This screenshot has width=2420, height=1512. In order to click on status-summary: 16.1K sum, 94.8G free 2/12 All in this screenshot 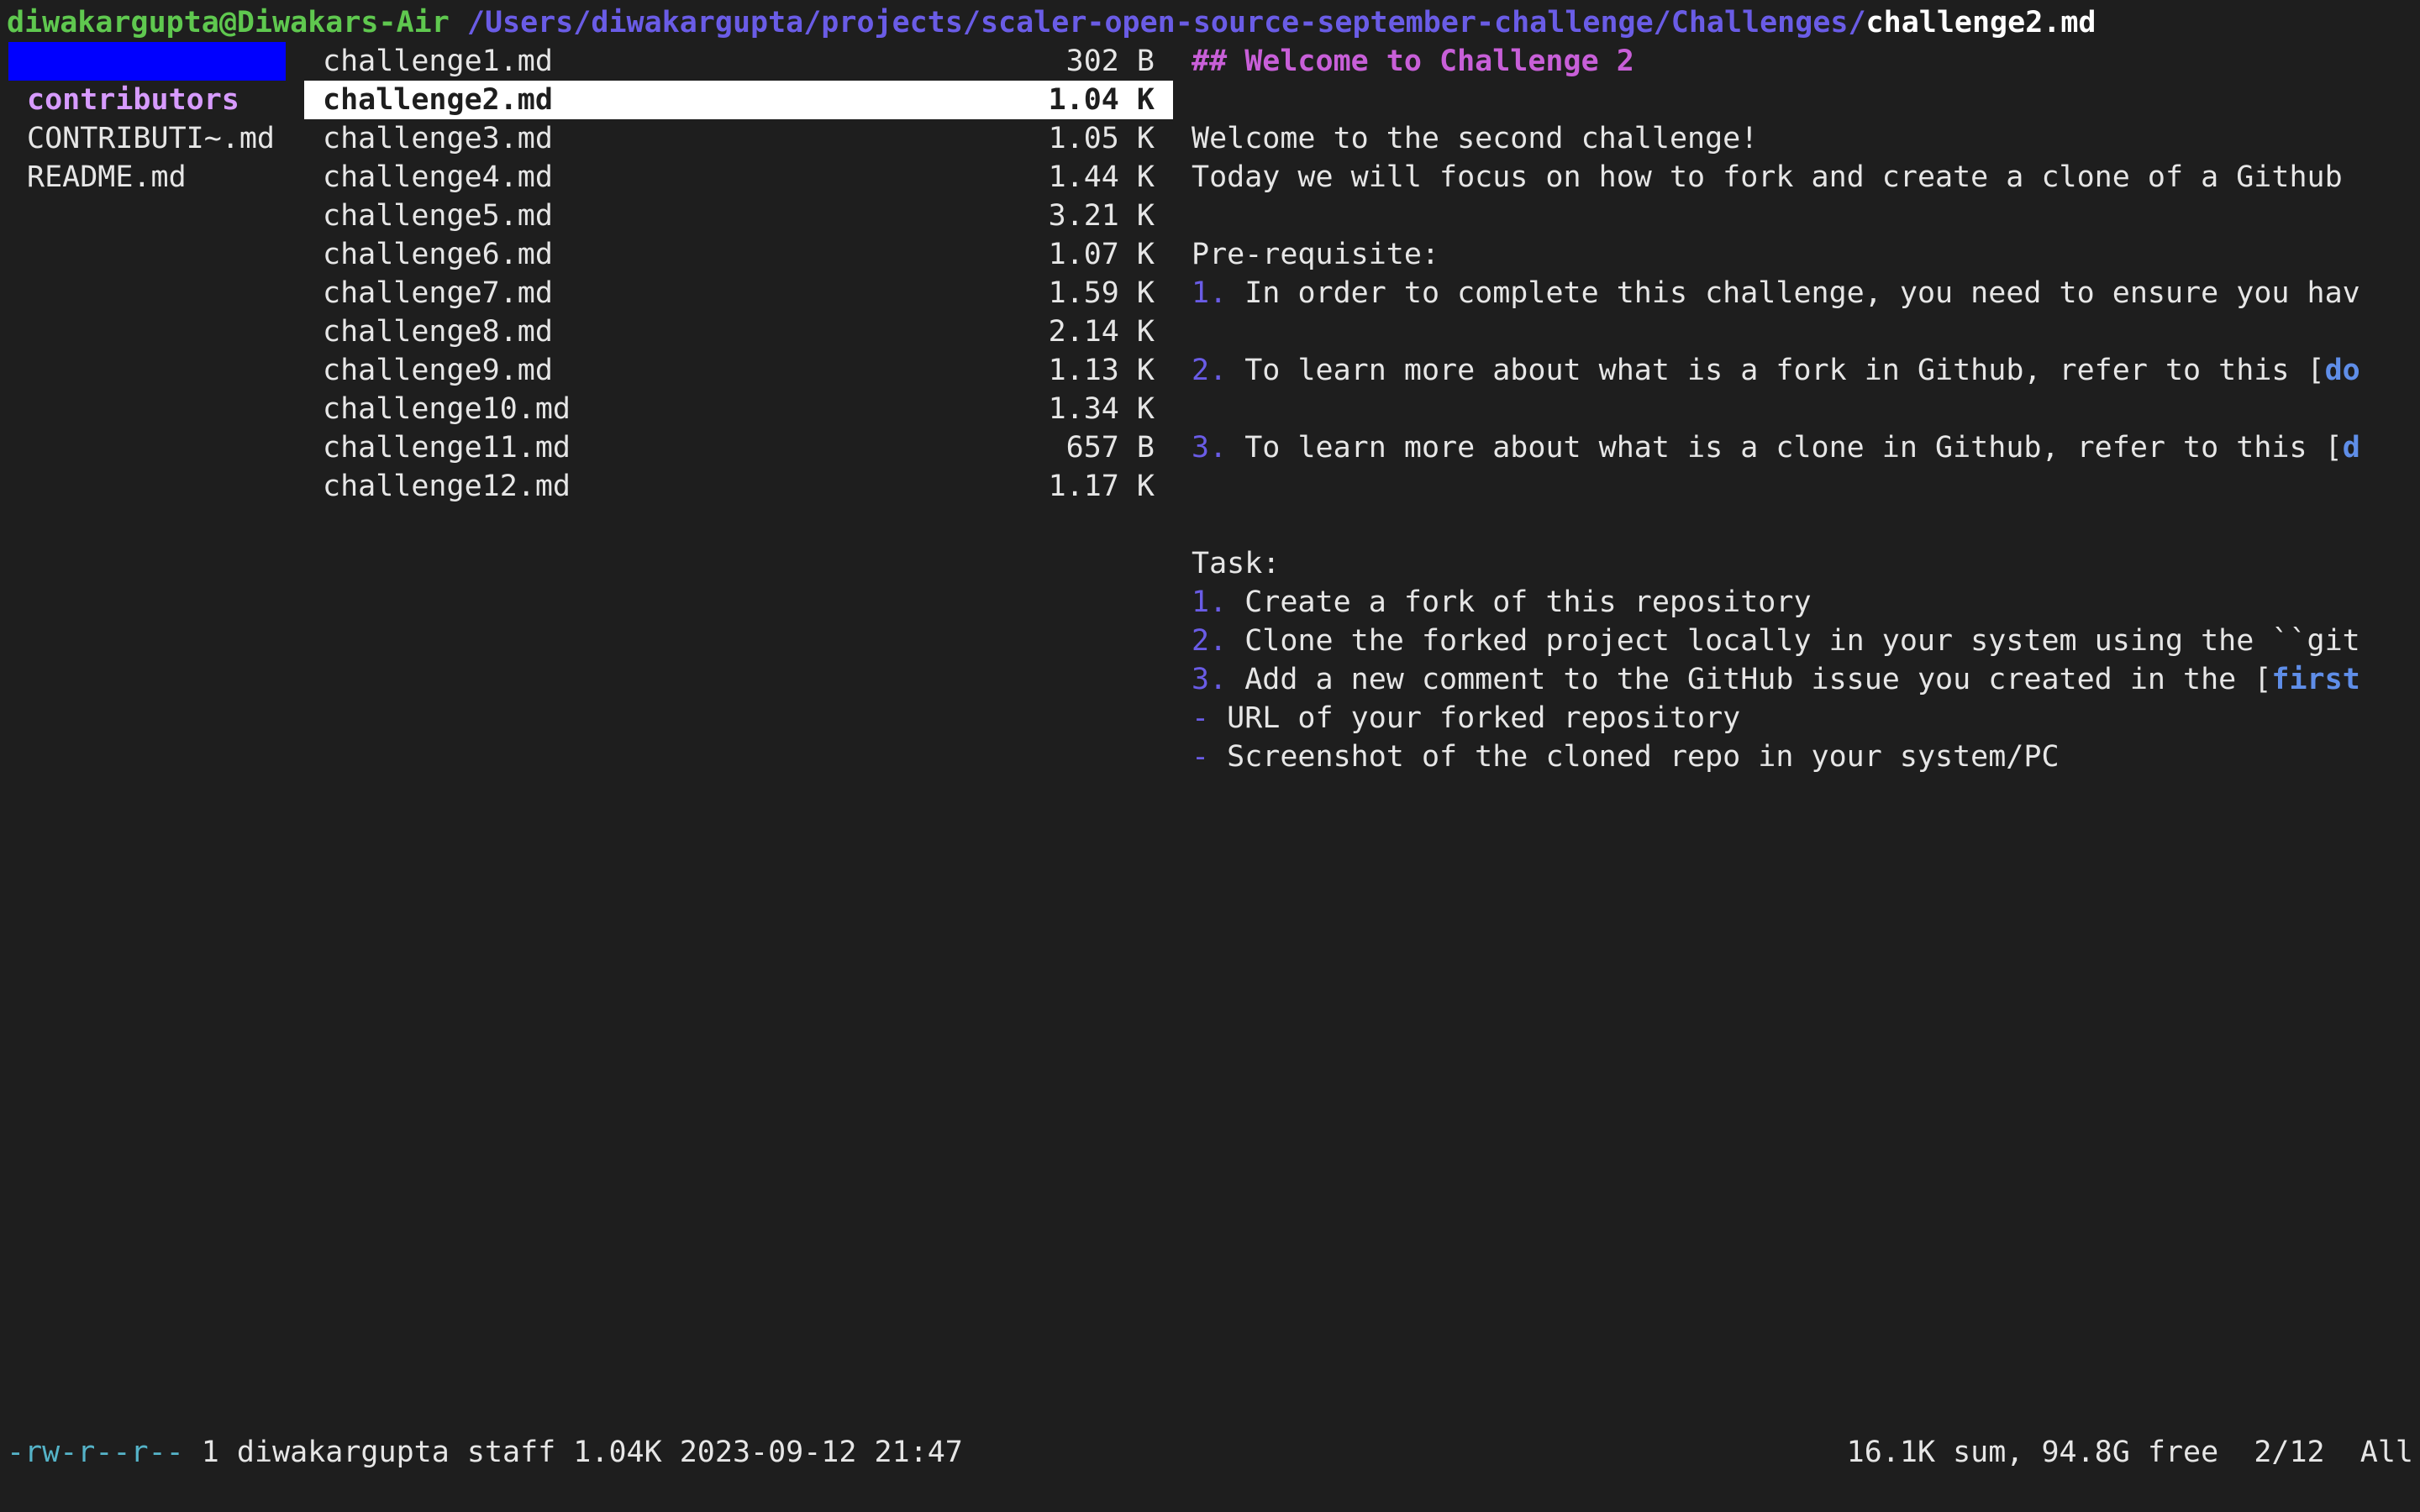, I will do `click(2130, 1452)`.